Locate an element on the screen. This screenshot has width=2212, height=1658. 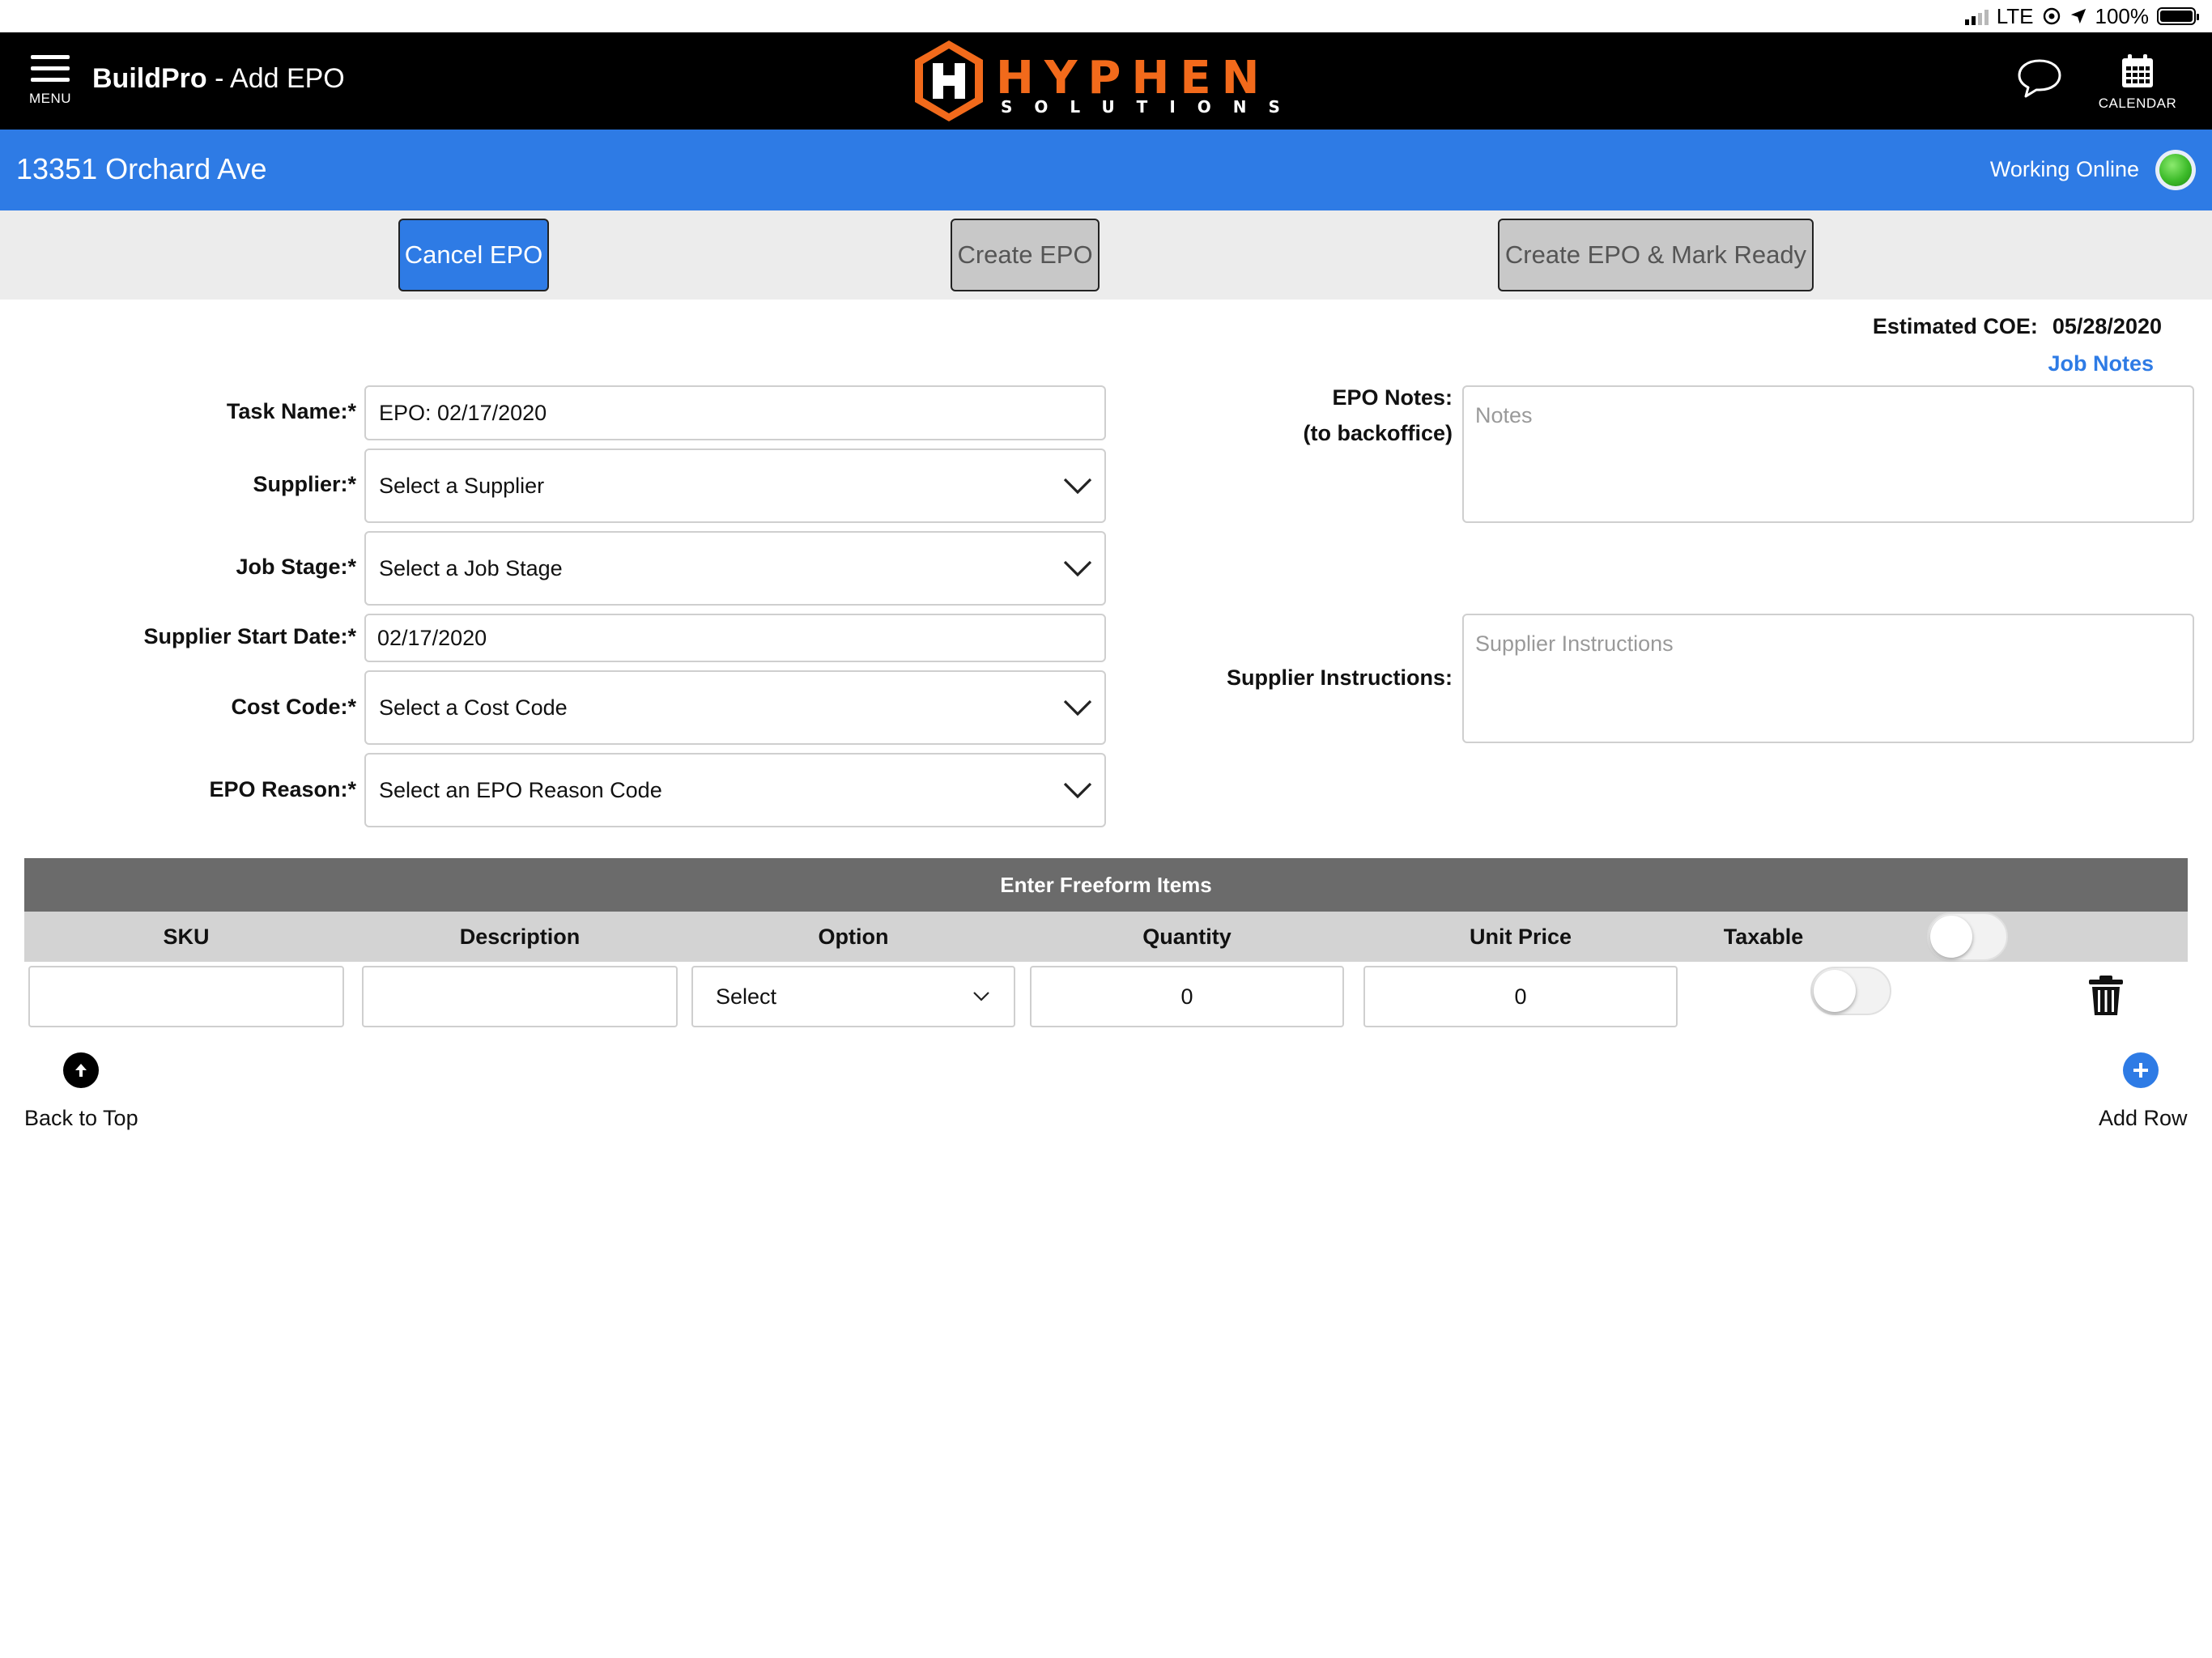
option-select-value: Select is located at coordinates (747, 996).